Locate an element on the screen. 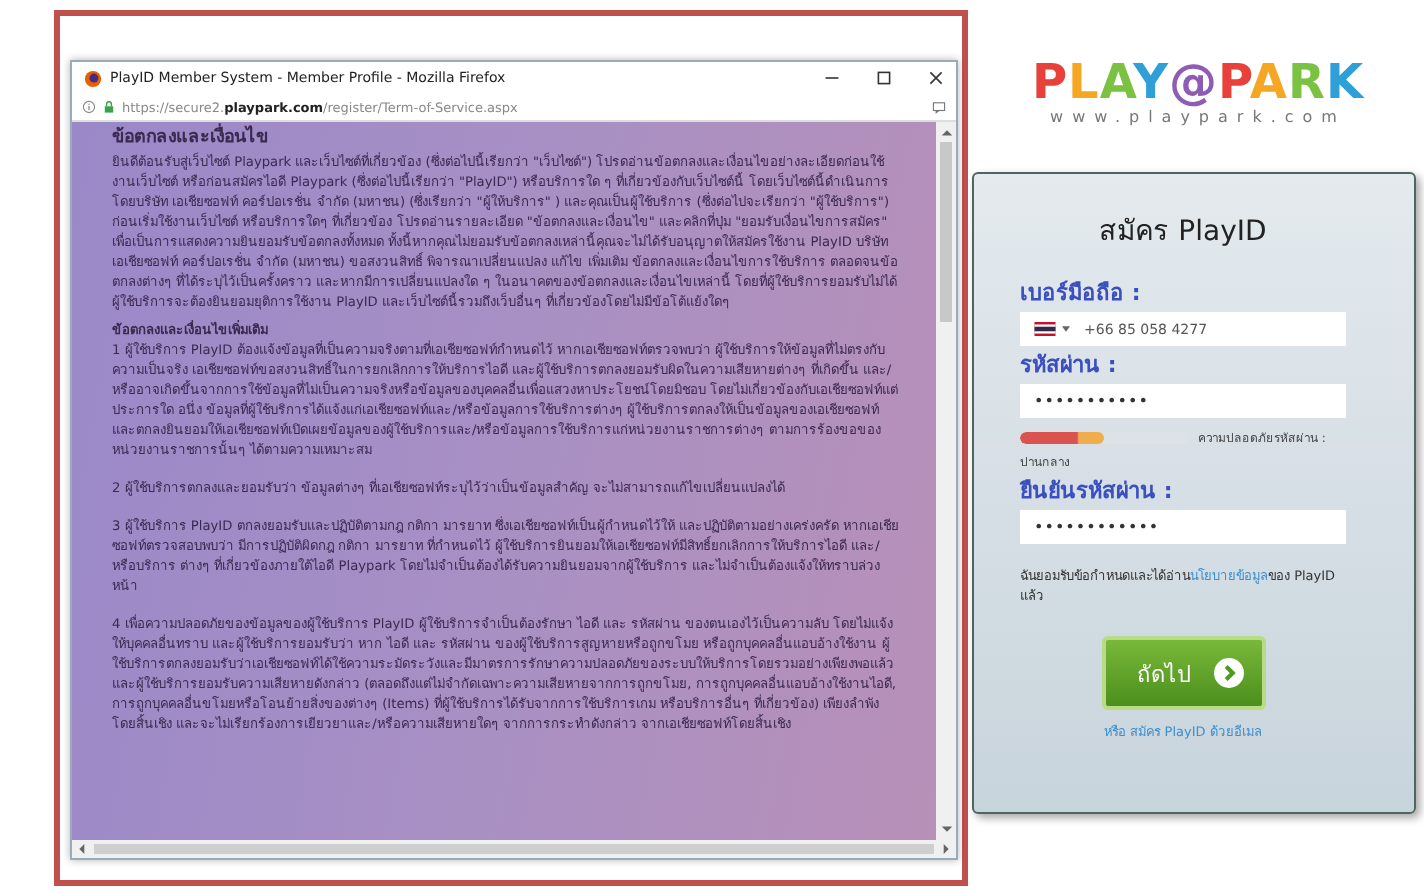 This screenshot has width=1424, height=892. terms-heading: ข้อตกลงและเงื่อนไข is located at coordinates (506, 139).